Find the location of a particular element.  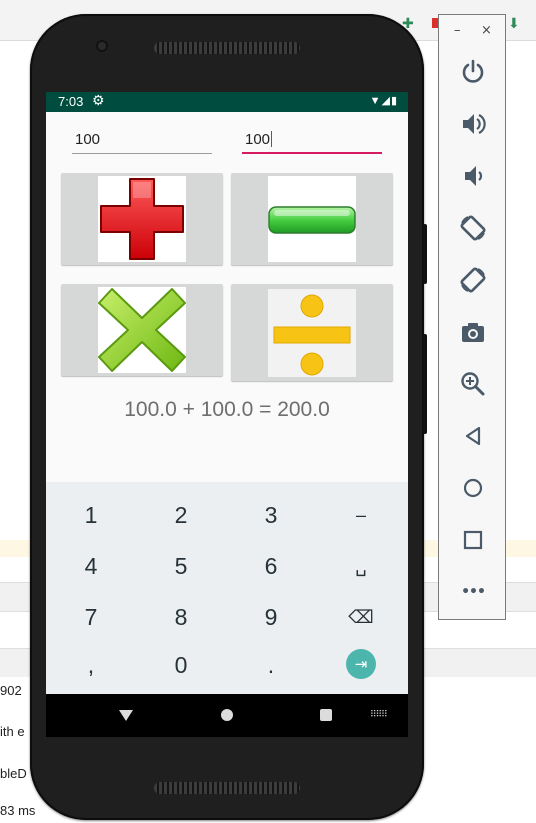

zoom-button is located at coordinates (473, 384).